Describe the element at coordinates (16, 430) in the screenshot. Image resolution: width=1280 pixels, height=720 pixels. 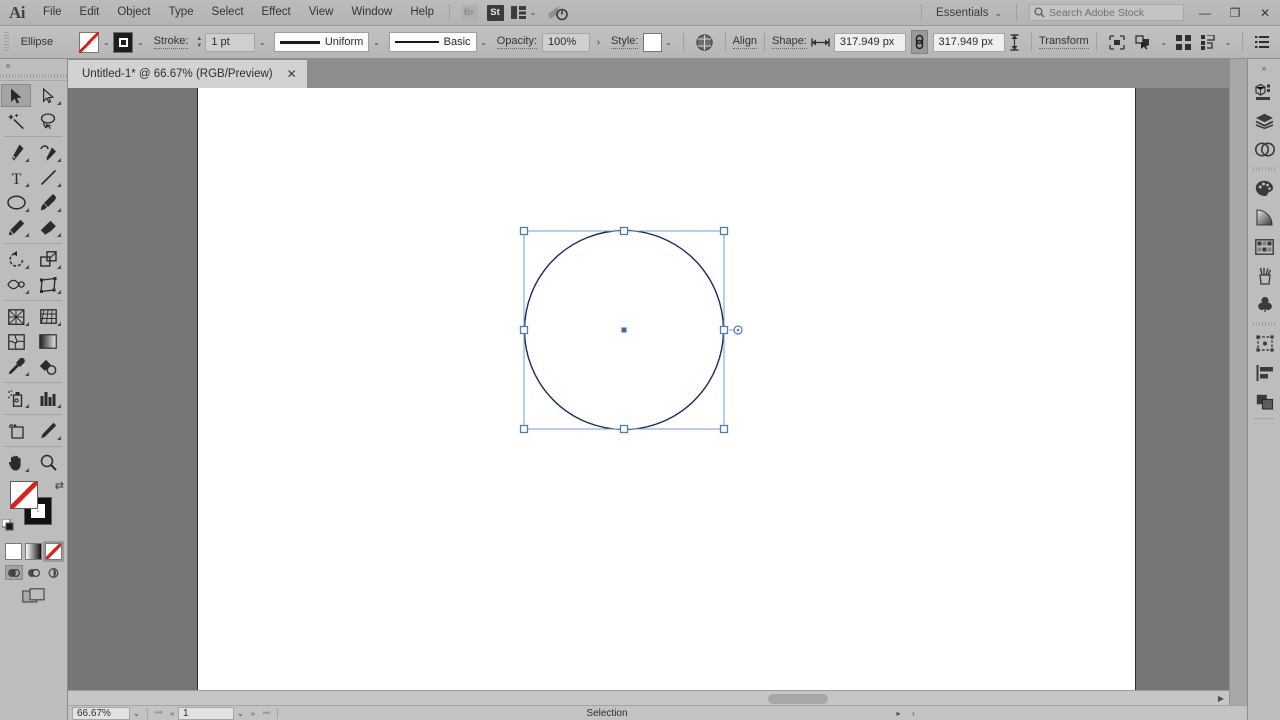
I see `artboard-tool` at that location.